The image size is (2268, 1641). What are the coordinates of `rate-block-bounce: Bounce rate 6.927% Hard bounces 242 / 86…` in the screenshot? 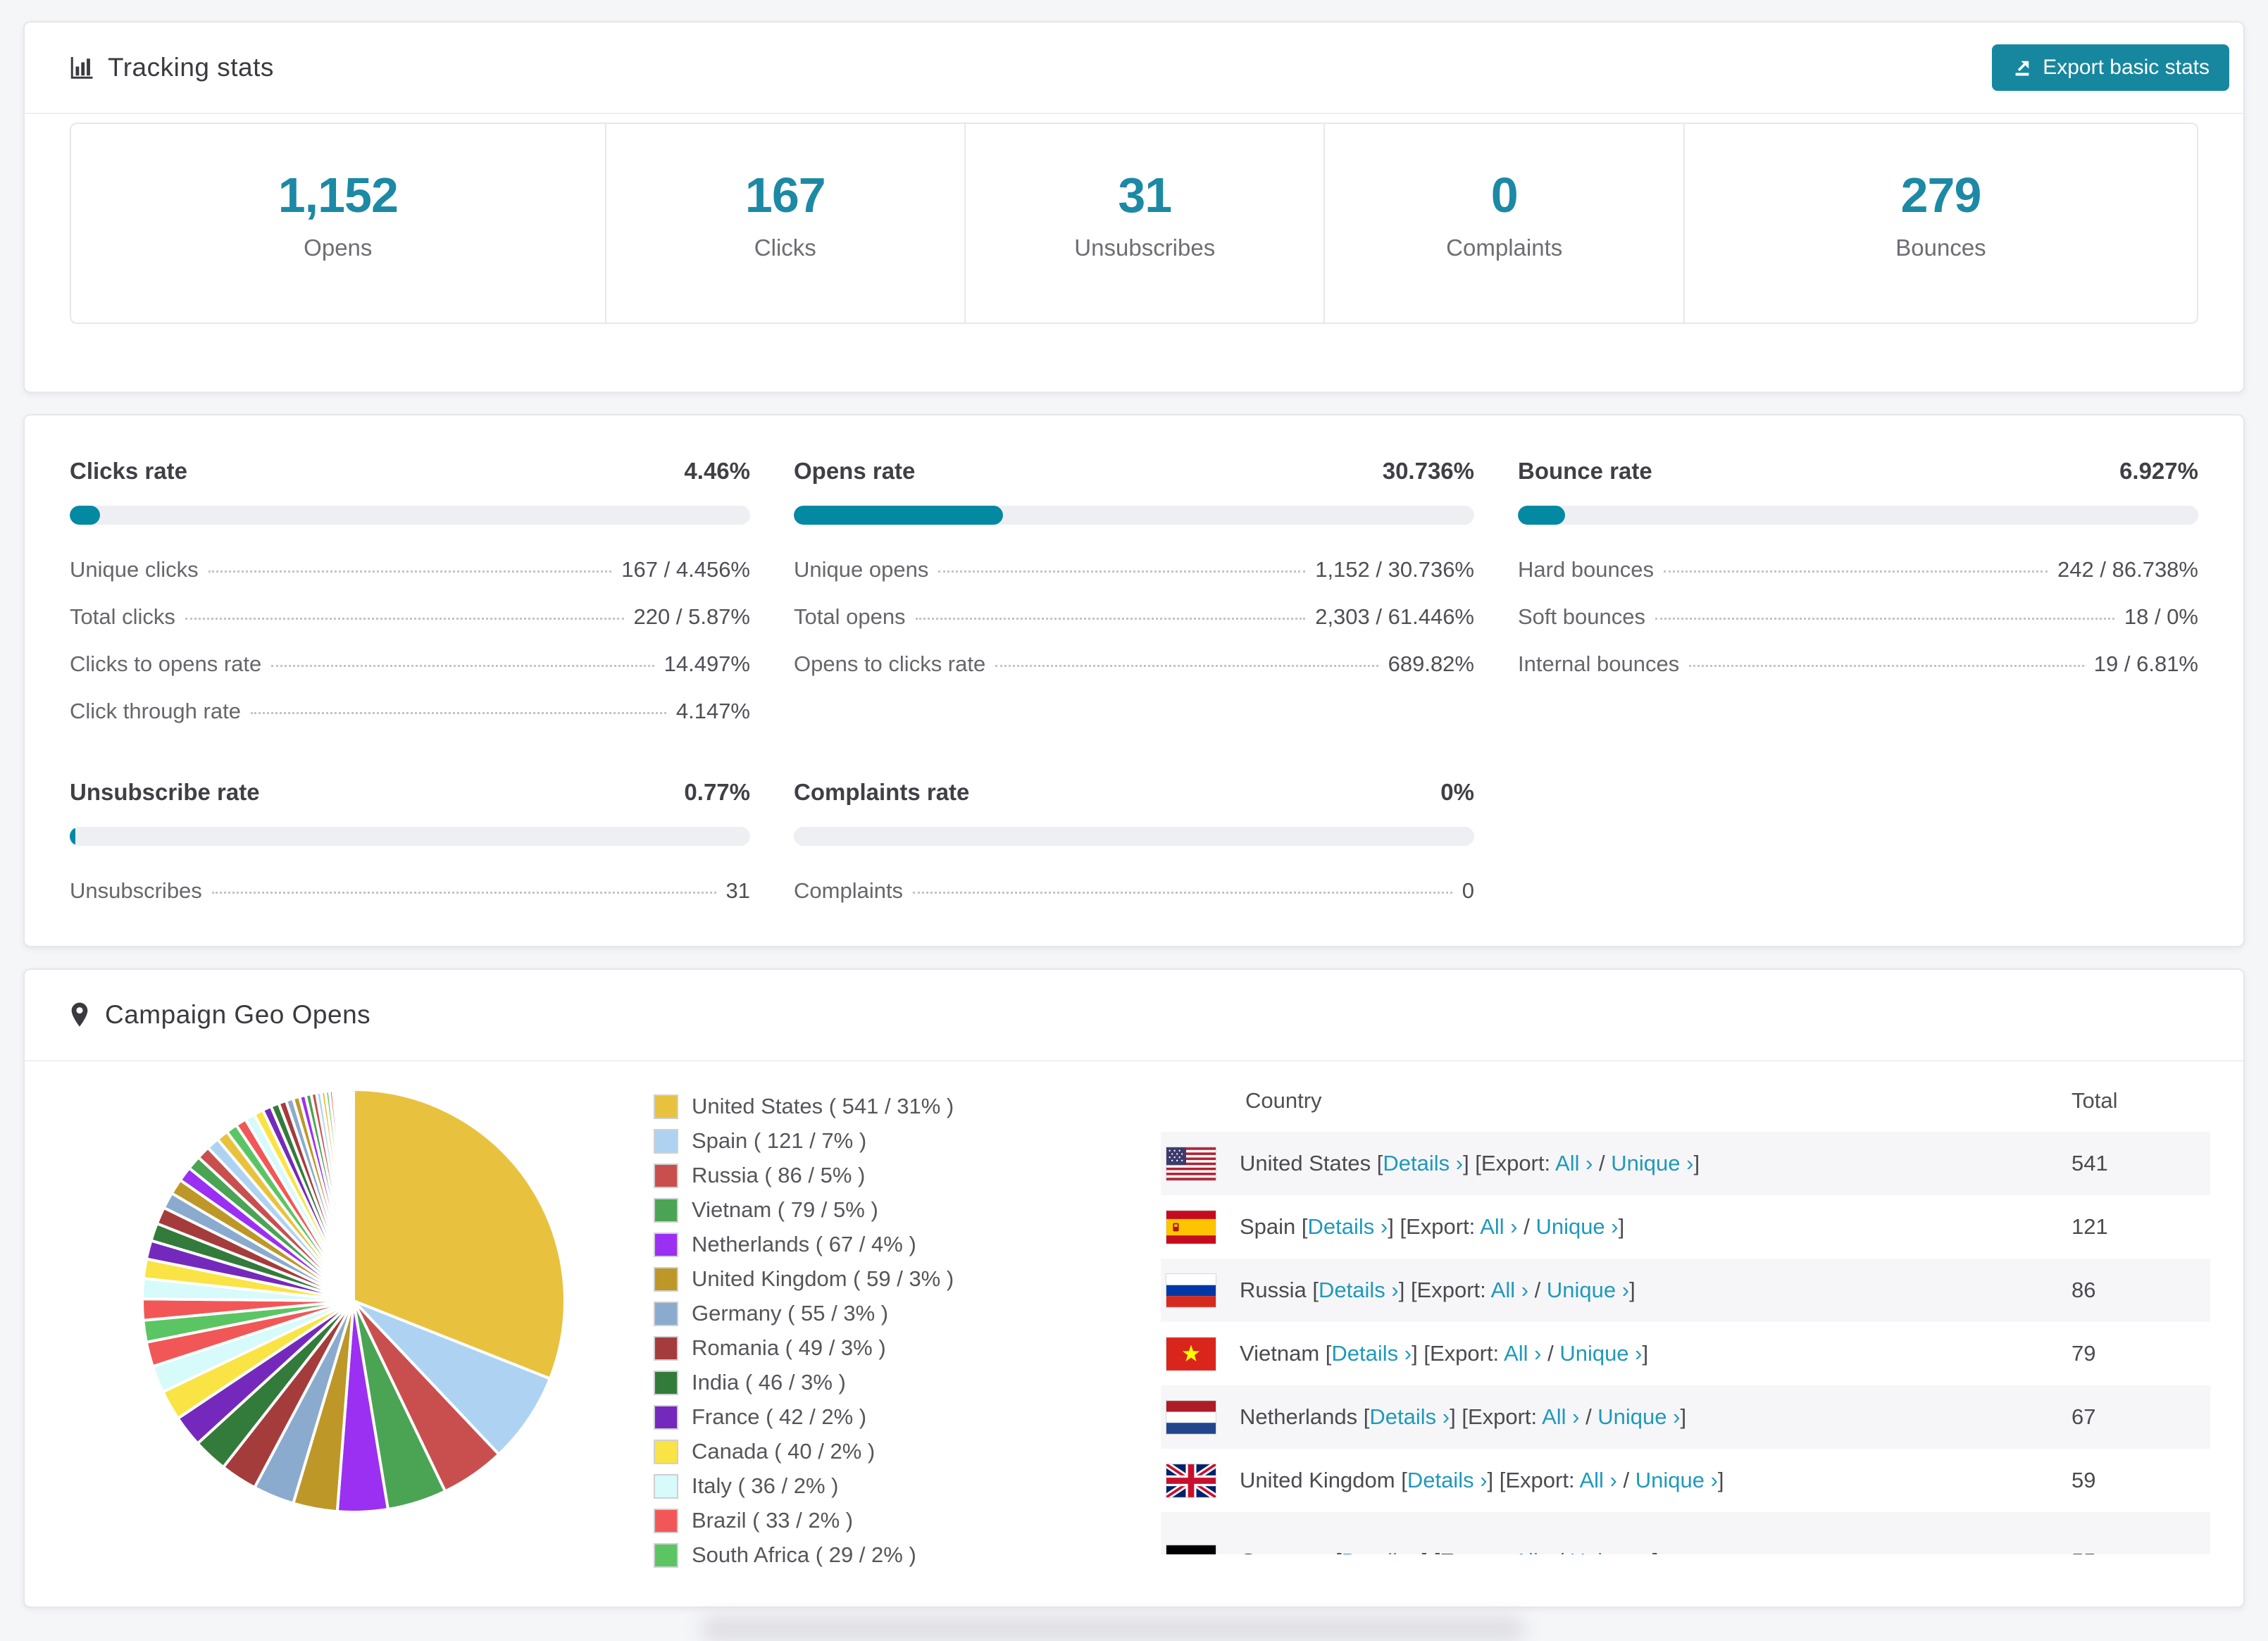 It's located at (1858, 591).